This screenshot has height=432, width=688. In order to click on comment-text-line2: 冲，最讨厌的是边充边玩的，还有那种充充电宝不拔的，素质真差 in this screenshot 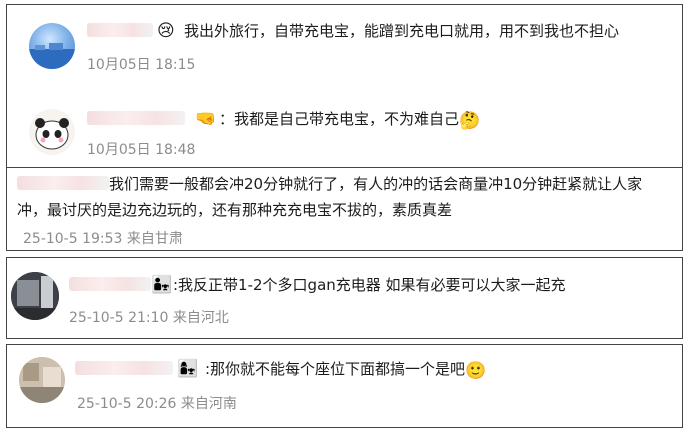, I will do `click(235, 210)`.